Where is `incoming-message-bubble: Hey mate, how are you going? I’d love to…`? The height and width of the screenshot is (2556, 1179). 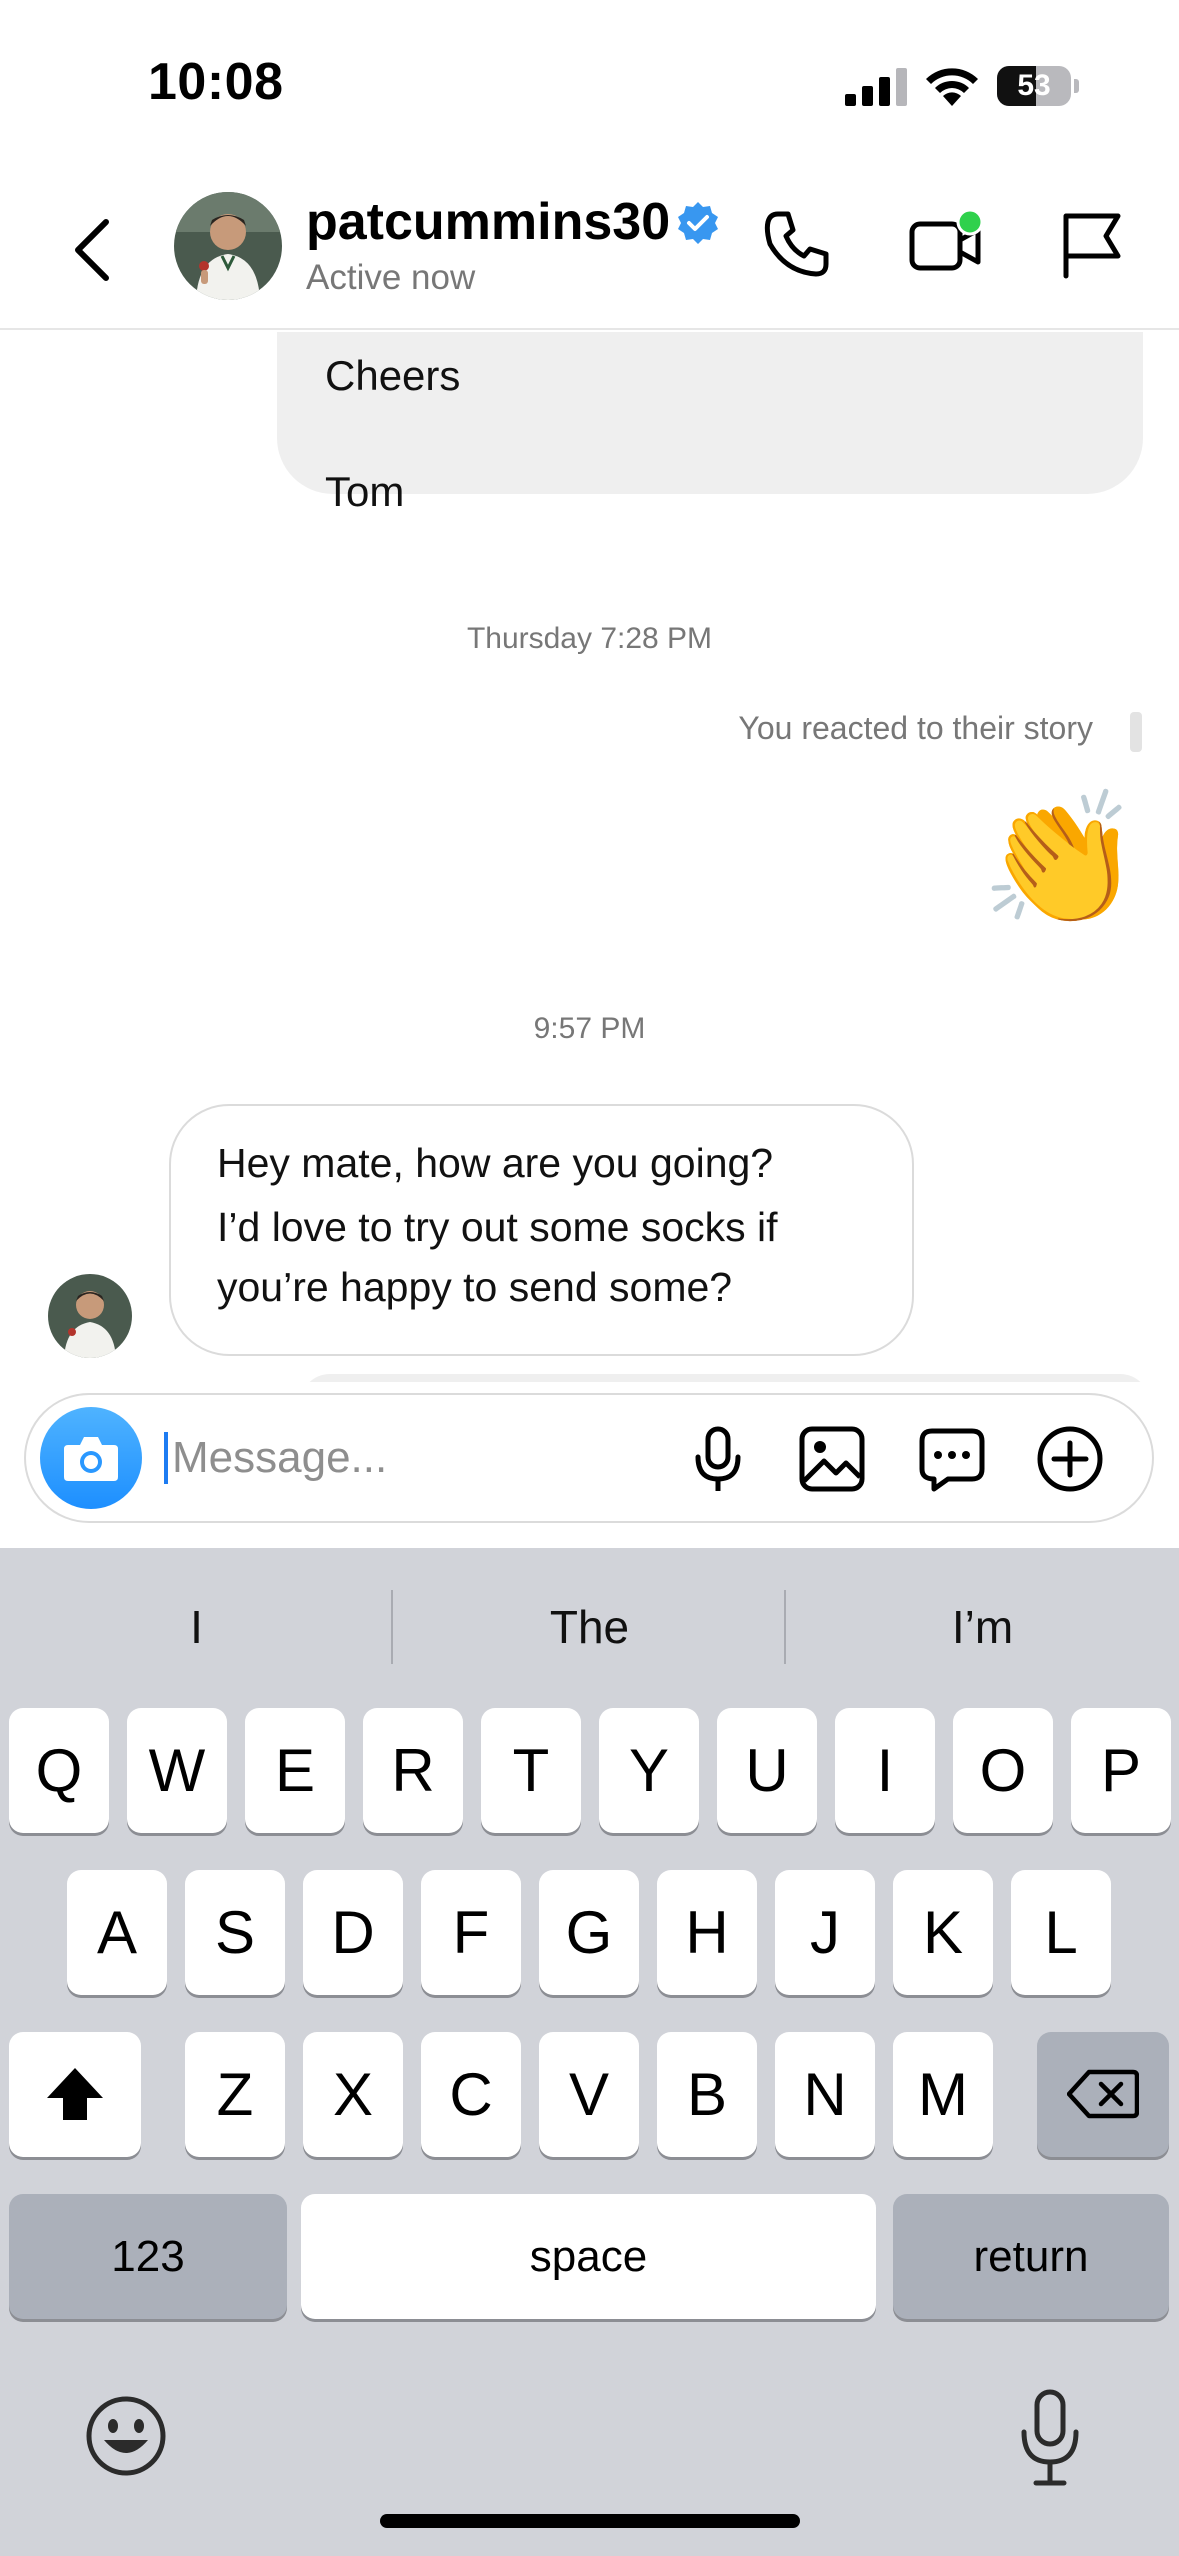 incoming-message-bubble: Hey mate, how are you going? I’d love to… is located at coordinates (541, 1230).